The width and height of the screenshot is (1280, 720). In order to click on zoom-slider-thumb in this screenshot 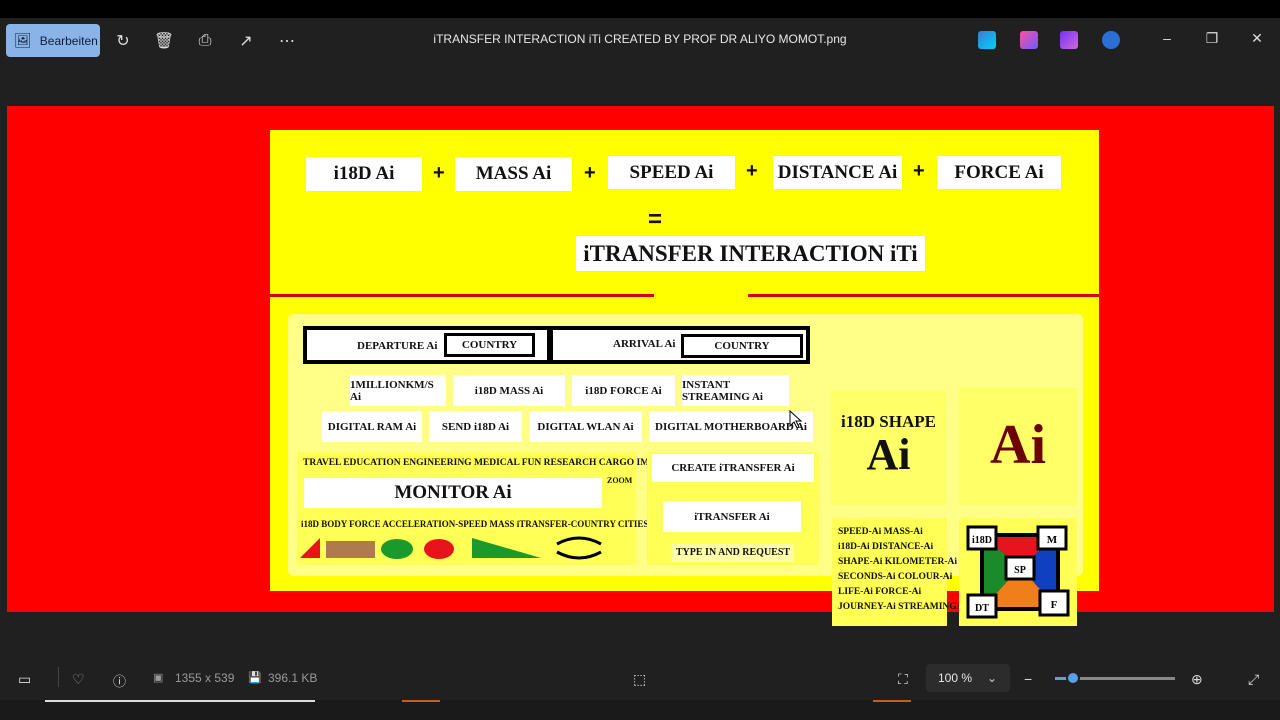, I will do `click(1073, 678)`.